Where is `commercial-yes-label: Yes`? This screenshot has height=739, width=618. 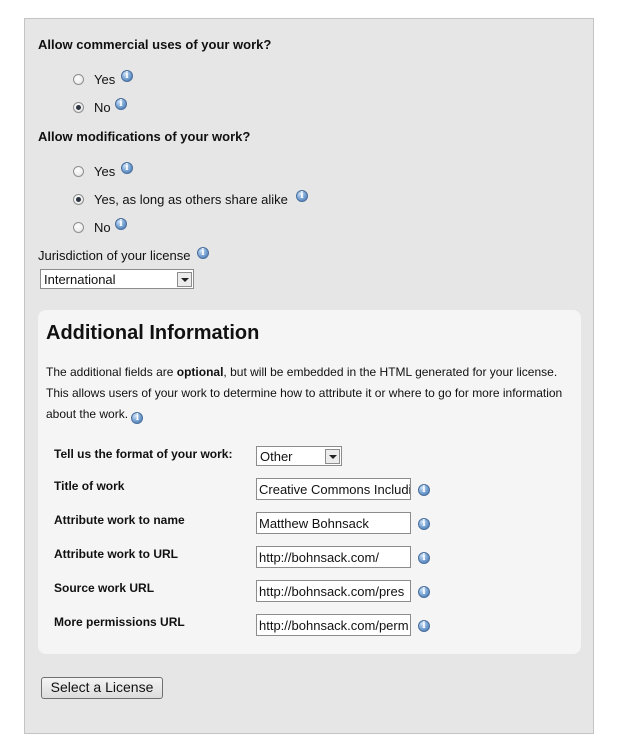 commercial-yes-label: Yes is located at coordinates (105, 79).